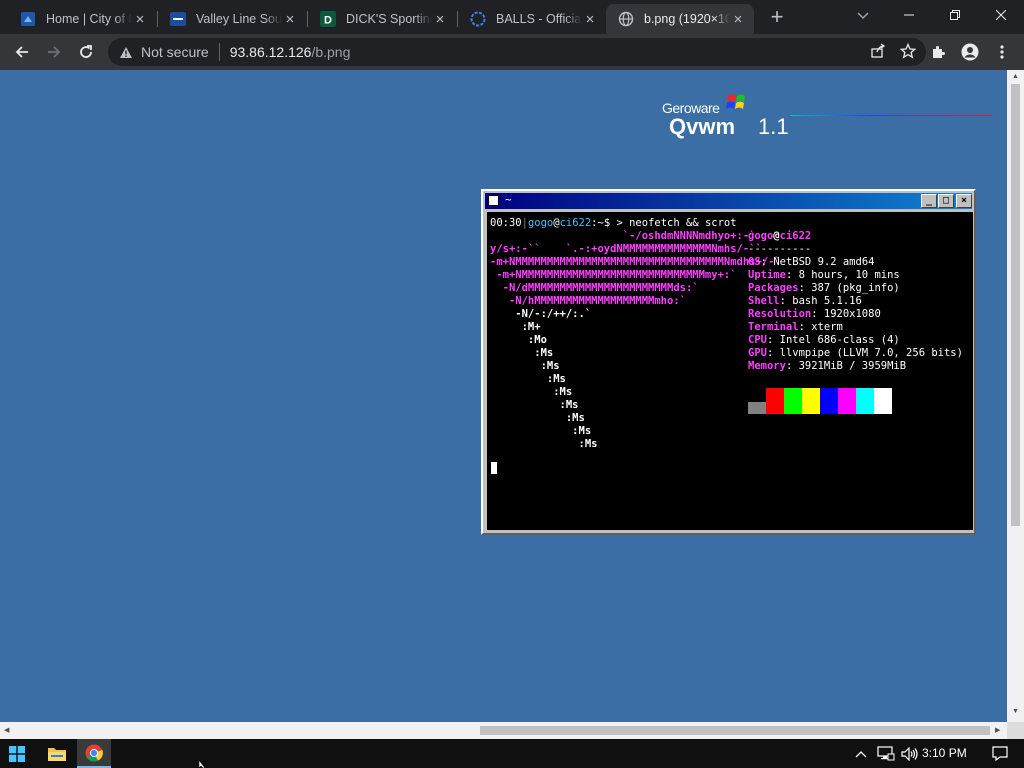 The image size is (1024, 768). Describe the element at coordinates (861, 753) in the screenshot. I see `chevron-up-icon` at that location.